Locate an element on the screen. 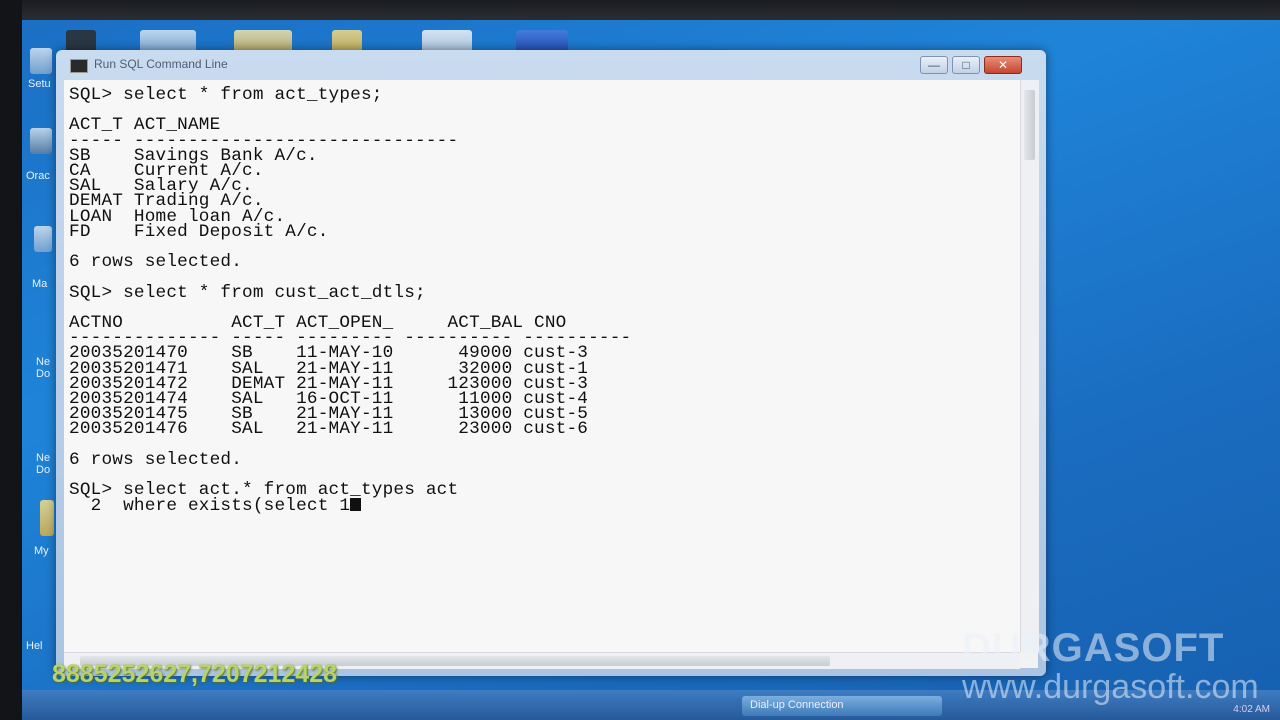 This screenshot has width=1280, height=720. desktop-label-network-2: Ne Do is located at coordinates (43, 464).